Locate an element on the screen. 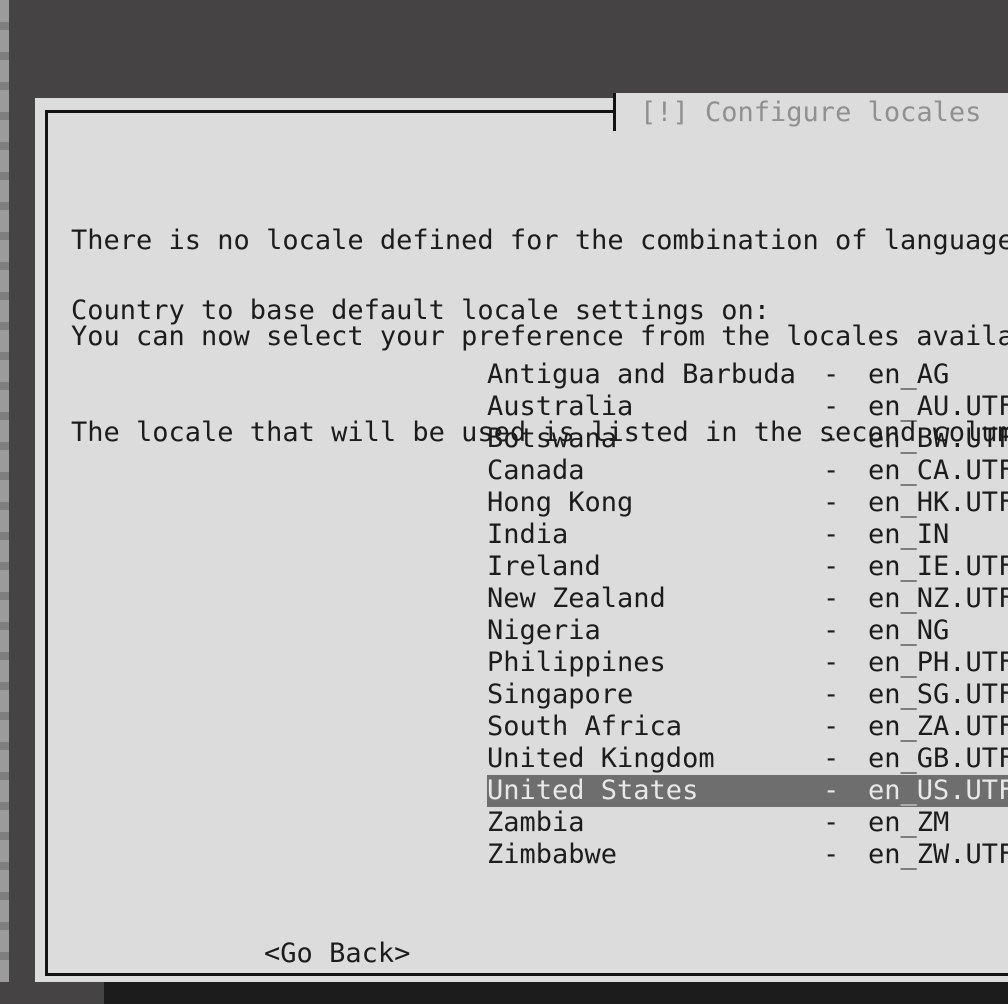 The width and height of the screenshot is (1008, 1004). dialog-title: [!] Configure locales is located at coordinates (811, 112).